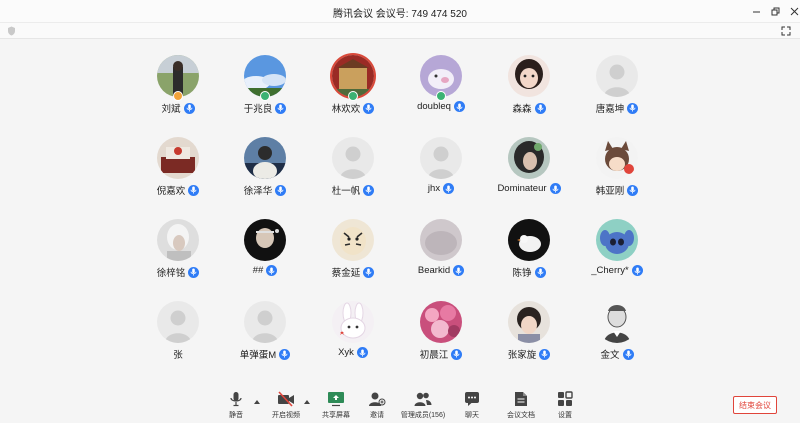 Image resolution: width=800 pixels, height=423 pixels. Describe the element at coordinates (521, 415) in the screenshot. I see `meeting-docs-label: 会议文档` at that location.